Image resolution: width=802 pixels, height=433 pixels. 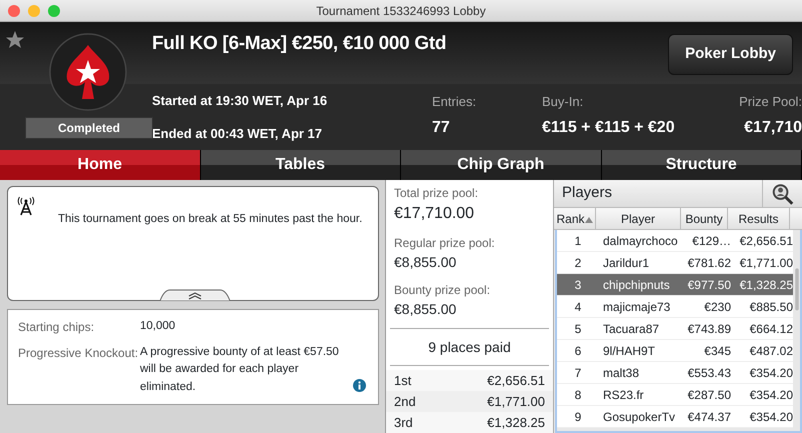 I want to click on player-cell-text: 9, so click(x=578, y=417).